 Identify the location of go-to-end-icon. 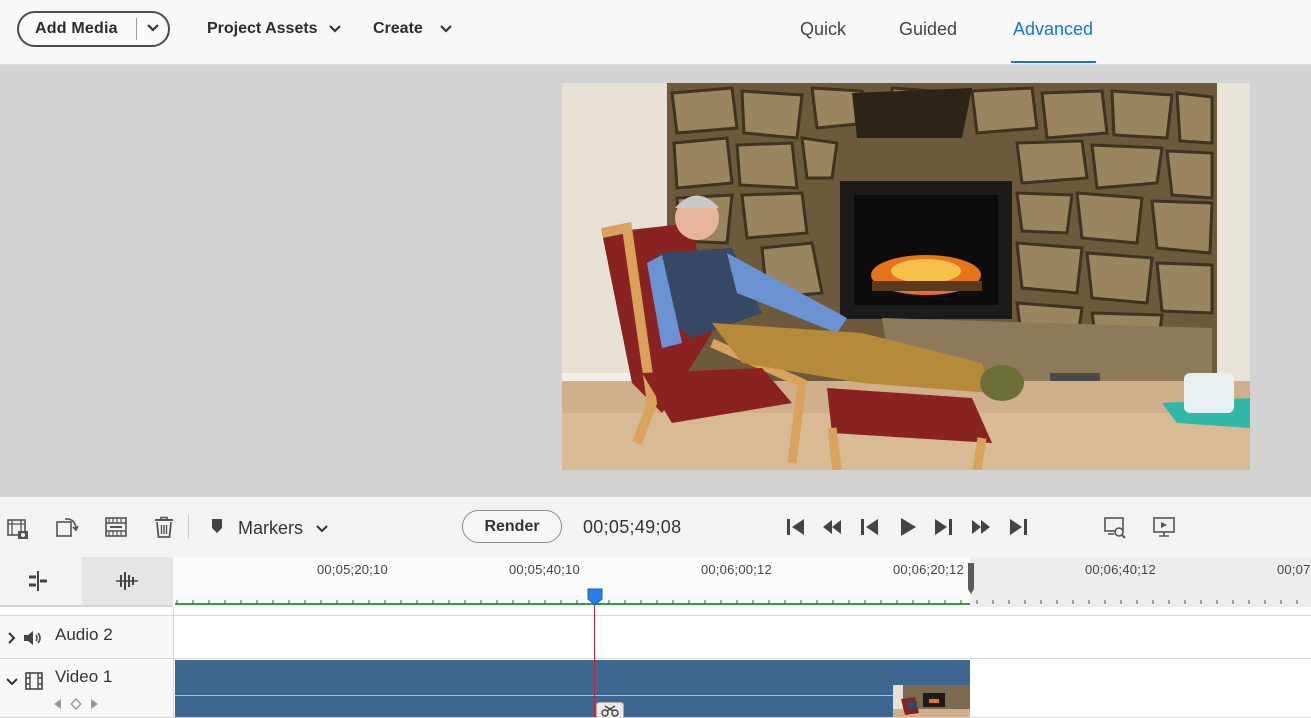
(1018, 527).